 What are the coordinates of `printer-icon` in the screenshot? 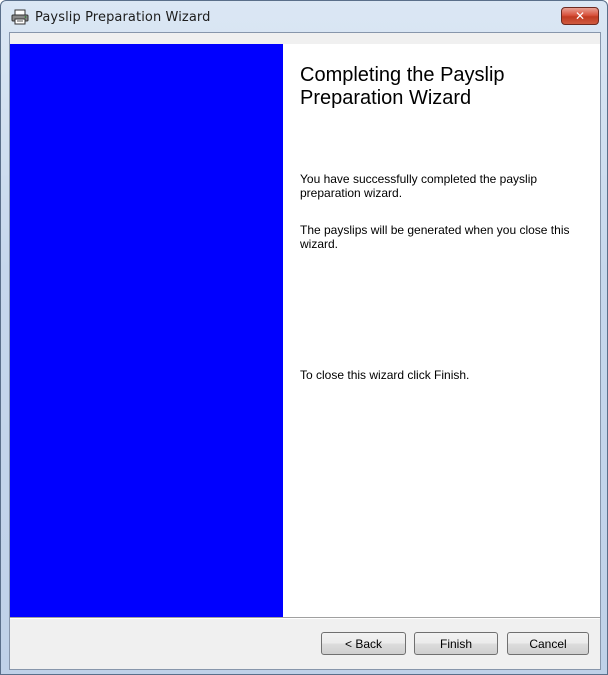 It's located at (20, 17).